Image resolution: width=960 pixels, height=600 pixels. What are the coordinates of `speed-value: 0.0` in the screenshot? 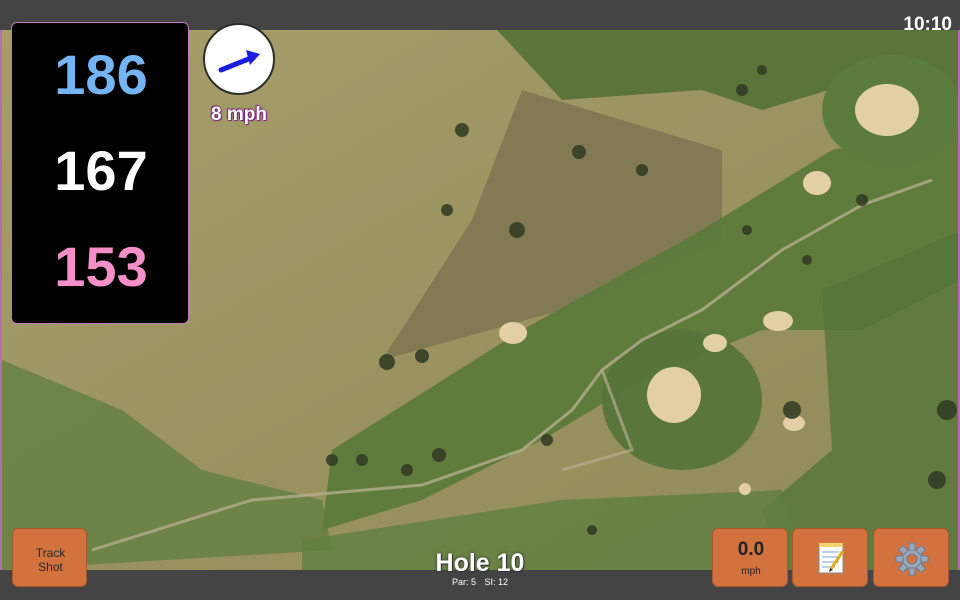 It's located at (751, 549).